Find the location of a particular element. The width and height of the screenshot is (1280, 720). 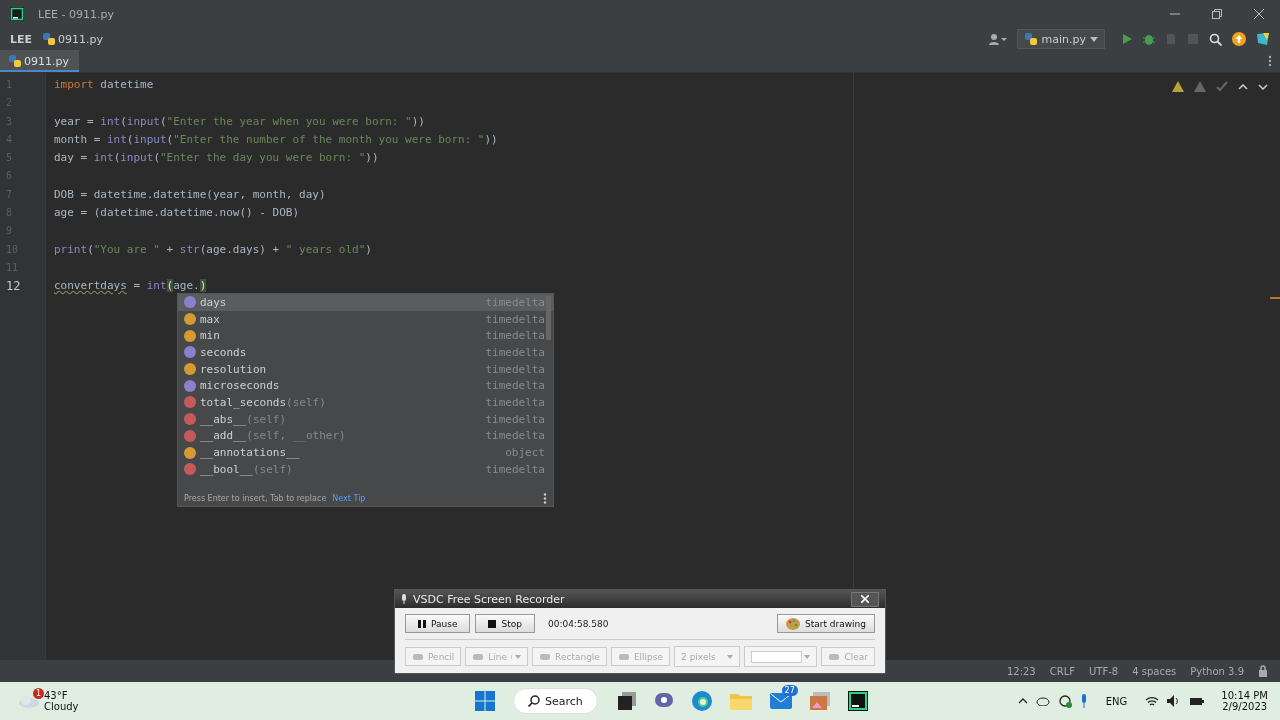

window-title: LEE - 0911.py is located at coordinates (76, 14).